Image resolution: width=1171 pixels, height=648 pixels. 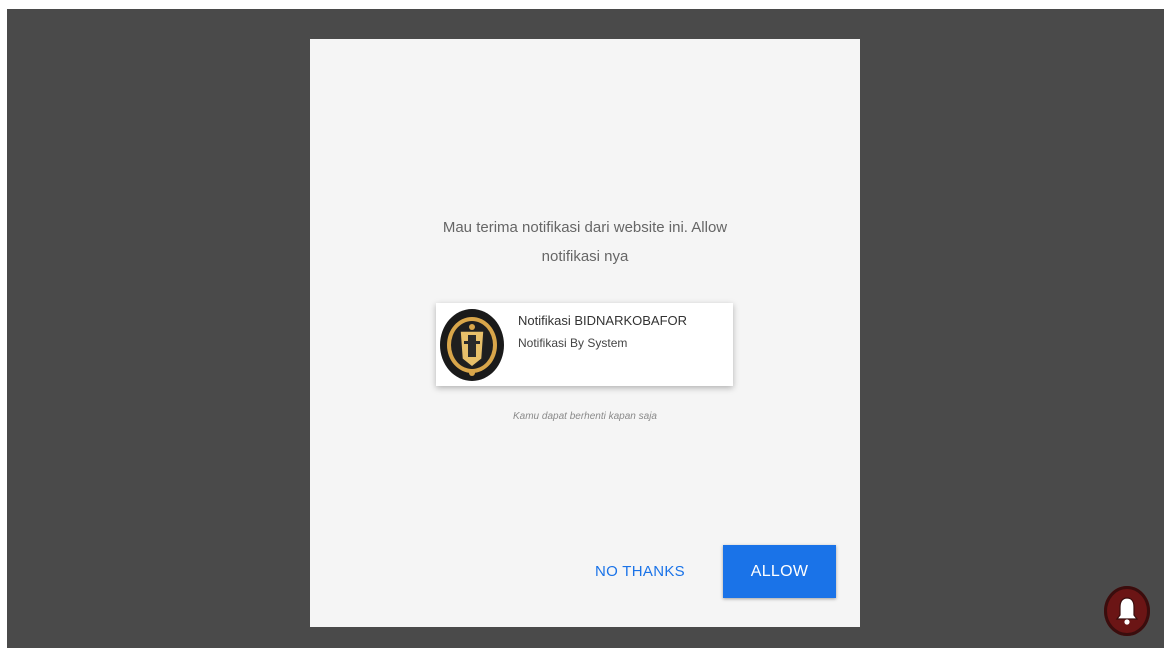 I want to click on notification-bell-button, so click(x=1127, y=611).